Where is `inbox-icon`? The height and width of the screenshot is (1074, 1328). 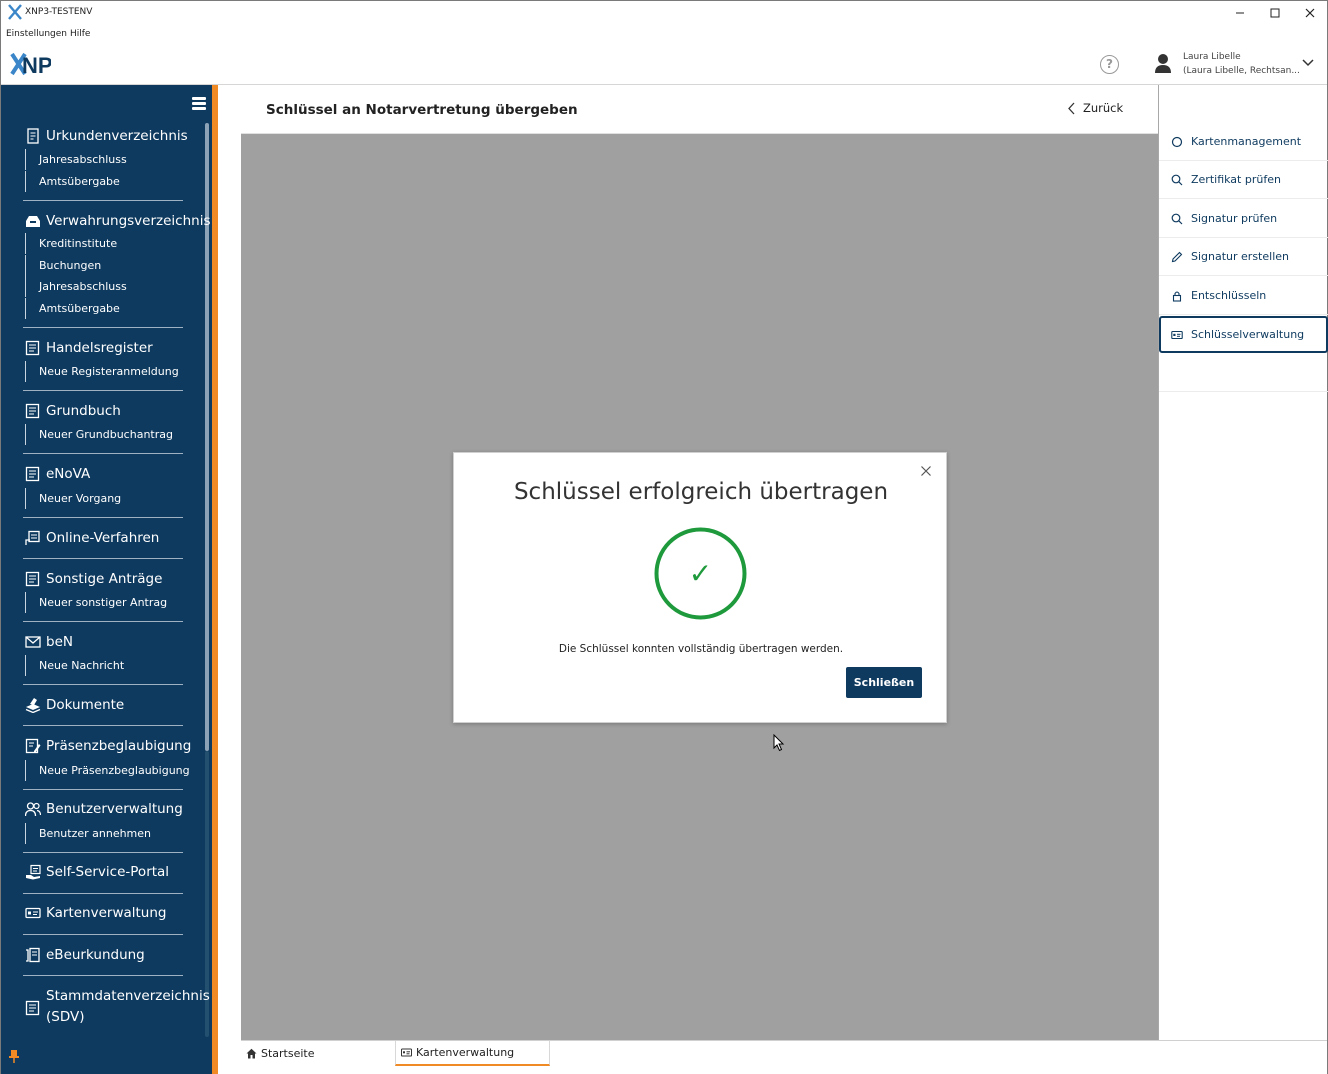 inbox-icon is located at coordinates (33, 221).